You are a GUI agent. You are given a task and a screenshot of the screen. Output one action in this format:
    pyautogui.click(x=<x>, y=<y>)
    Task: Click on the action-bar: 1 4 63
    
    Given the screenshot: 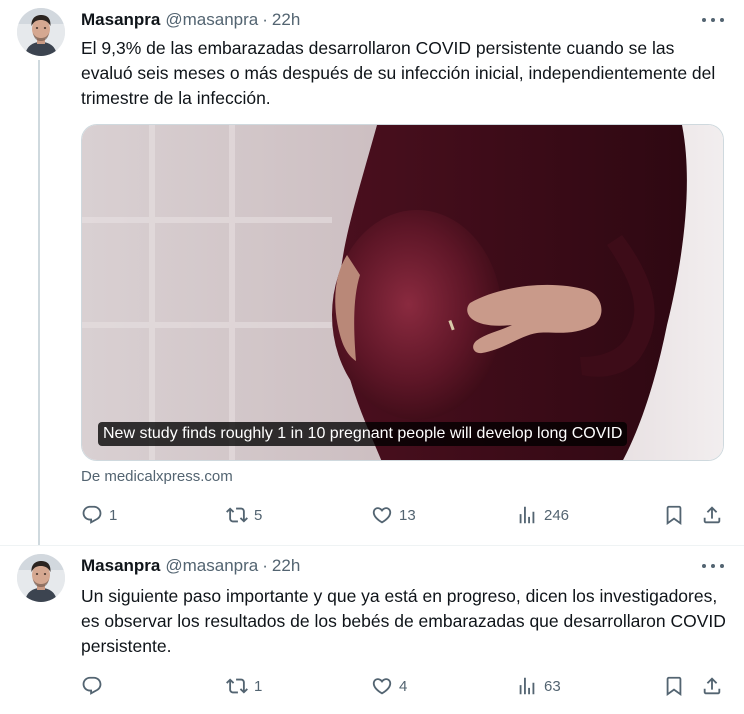 What is the action you would take?
    pyautogui.click(x=405, y=686)
    